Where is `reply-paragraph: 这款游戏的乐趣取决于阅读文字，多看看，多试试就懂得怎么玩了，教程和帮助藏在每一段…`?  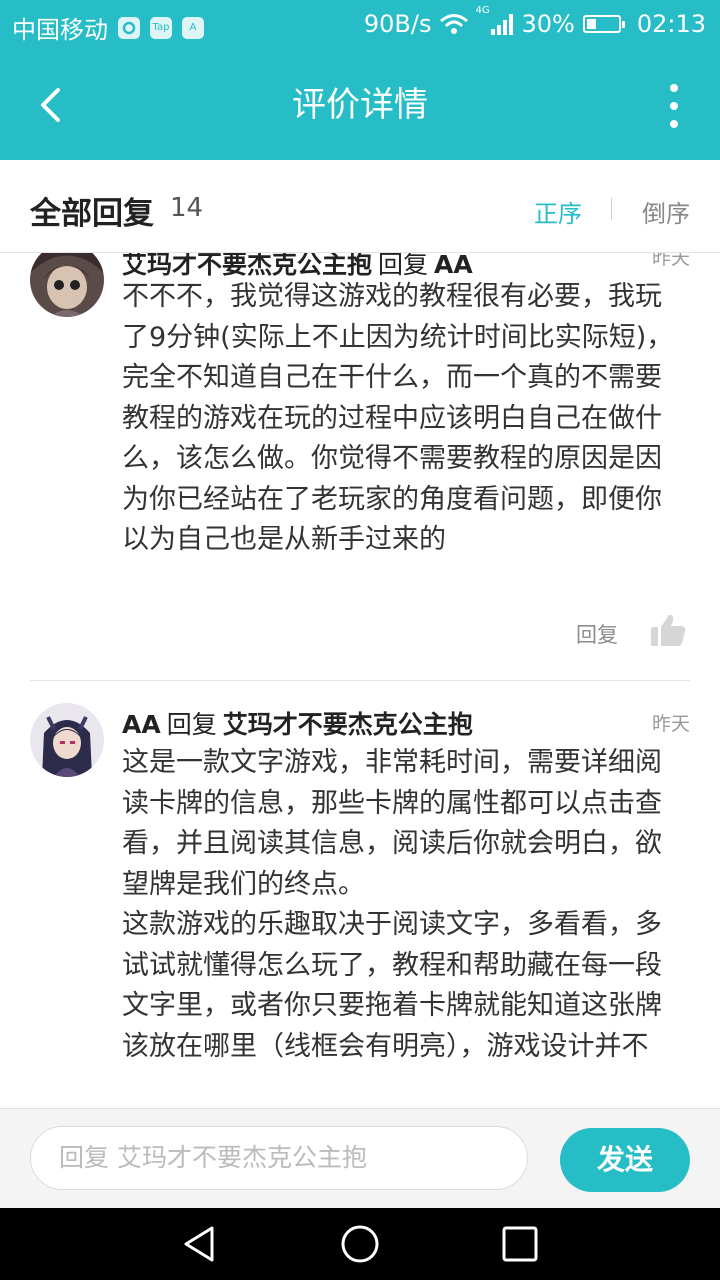
reply-paragraph: 这款游戏的乐趣取决于阅读文字，多看看，多试试就懂得怎么玩了，教程和帮助藏在每一段… is located at coordinates (392, 985).